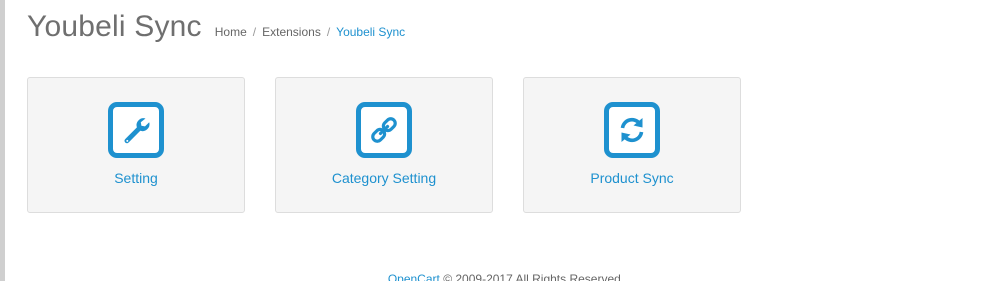 This screenshot has height=281, width=1002. Describe the element at coordinates (114, 26) in the screenshot. I see `page-title: Youbeli Sync` at that location.